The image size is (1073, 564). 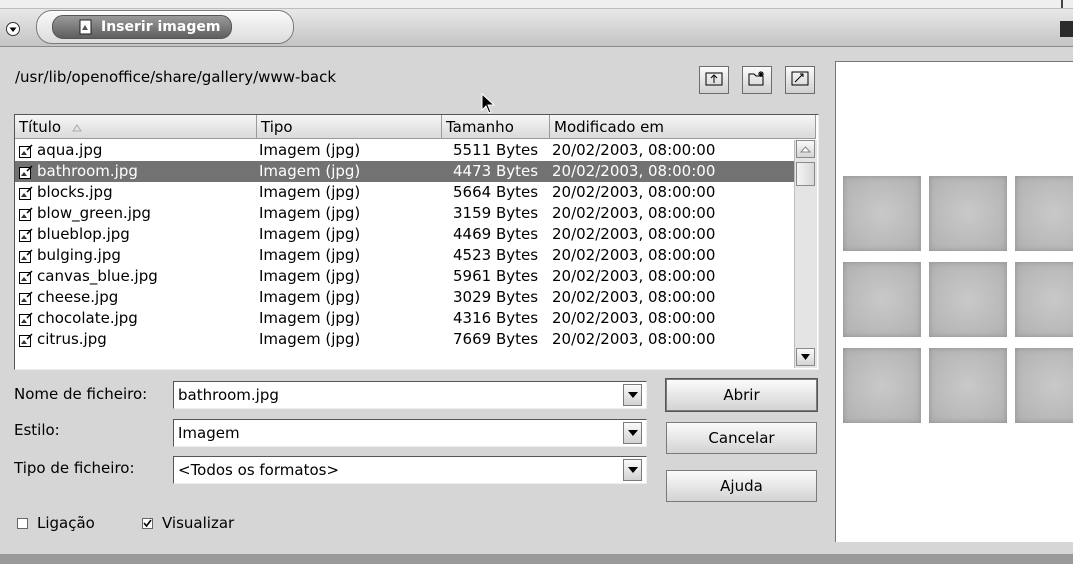 What do you see at coordinates (741, 395) in the screenshot?
I see `open-button: Abrir` at bounding box center [741, 395].